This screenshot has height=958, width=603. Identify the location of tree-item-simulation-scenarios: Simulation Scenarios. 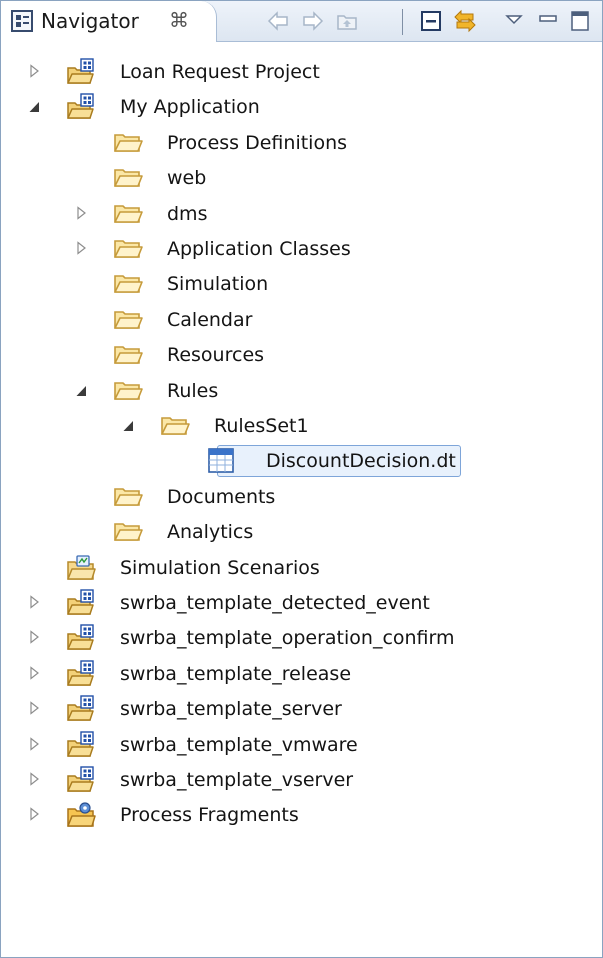
(301, 568).